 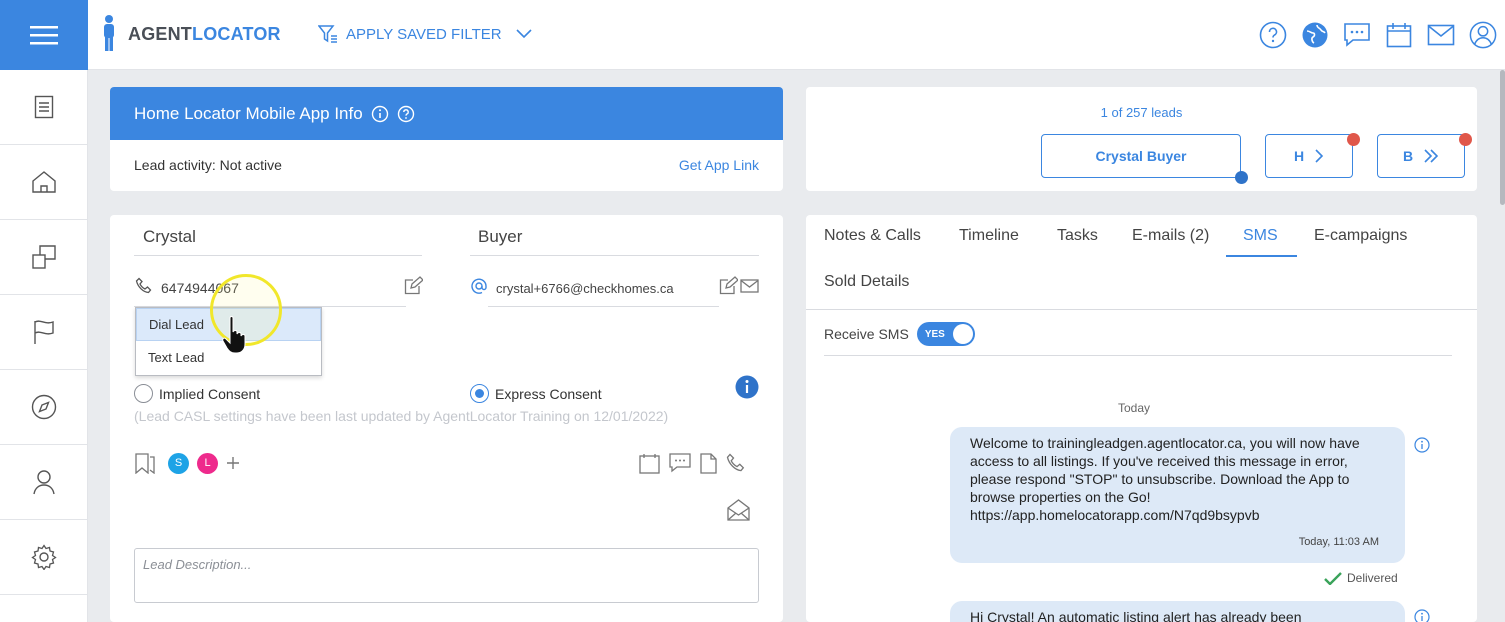 I want to click on user-icon, so click(x=1483, y=35).